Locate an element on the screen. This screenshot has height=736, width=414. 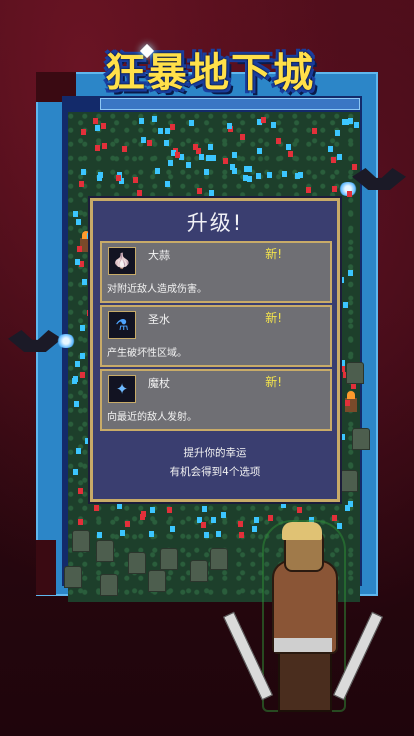
luck-hint-line1: 提升你的幸运 is located at coordinates (215, 453).